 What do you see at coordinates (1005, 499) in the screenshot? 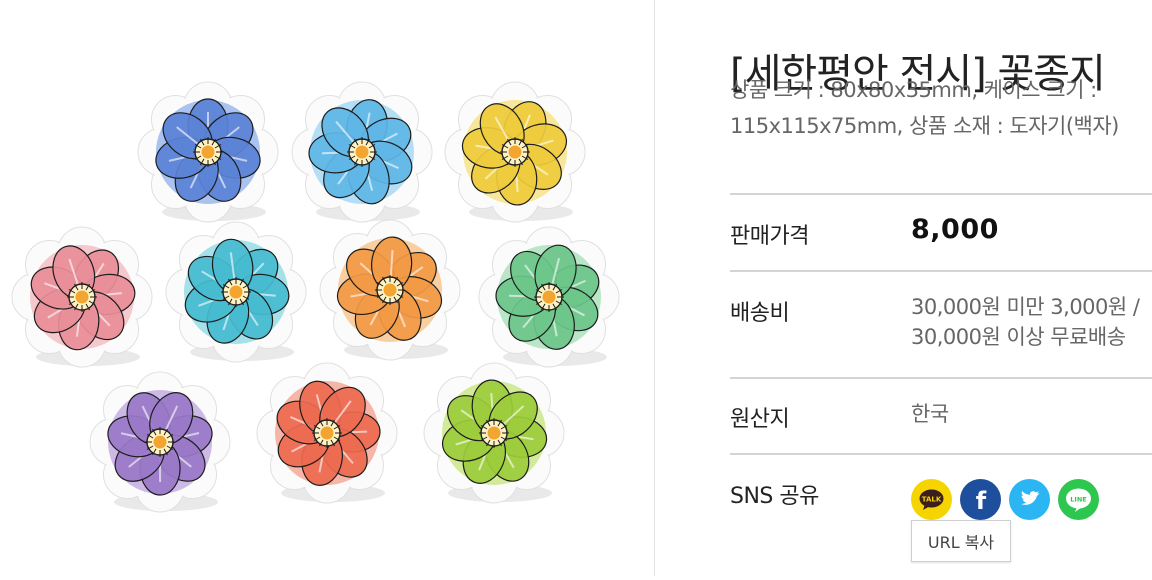
I see `sns-share-buttons: TALK f LINE` at bounding box center [1005, 499].